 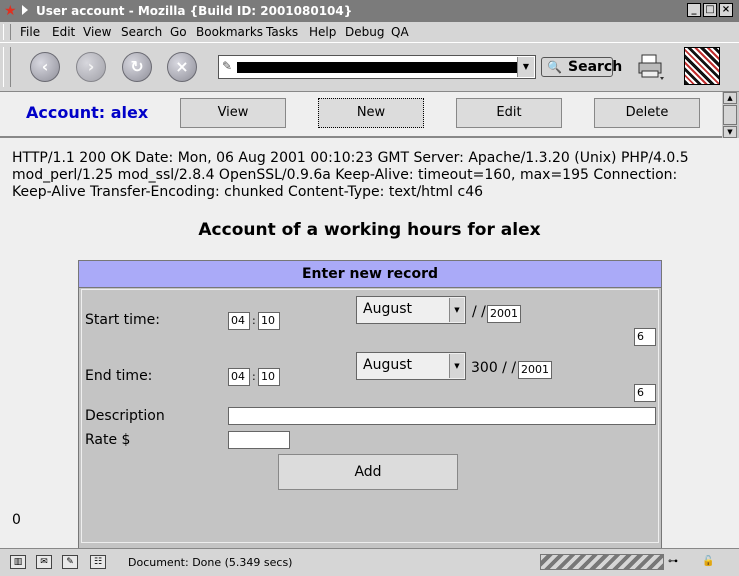 What do you see at coordinates (554, 67) in the screenshot?
I see `search-icon: 🔍` at bounding box center [554, 67].